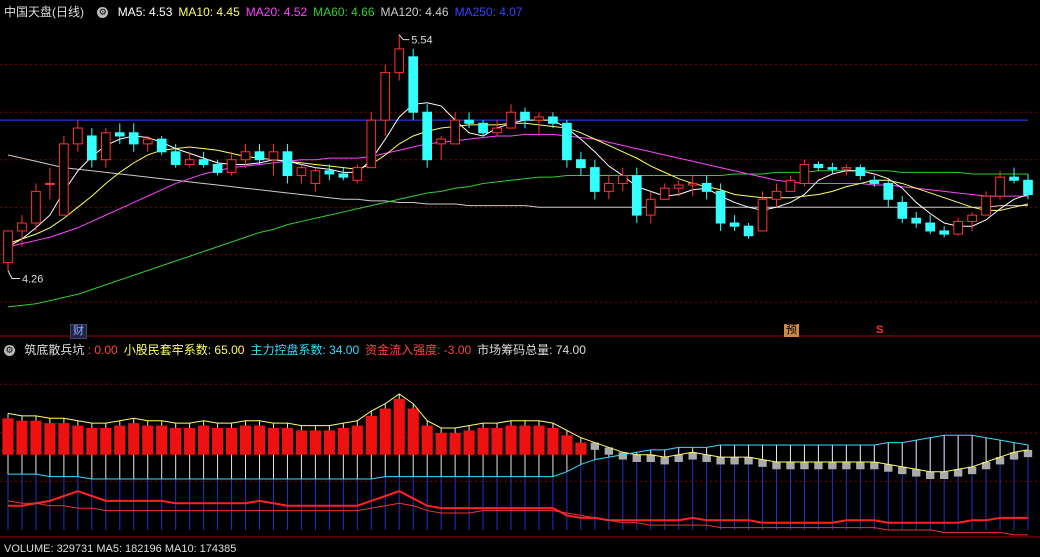 This screenshot has height=557, width=1040. I want to click on s-marker: S, so click(879, 330).